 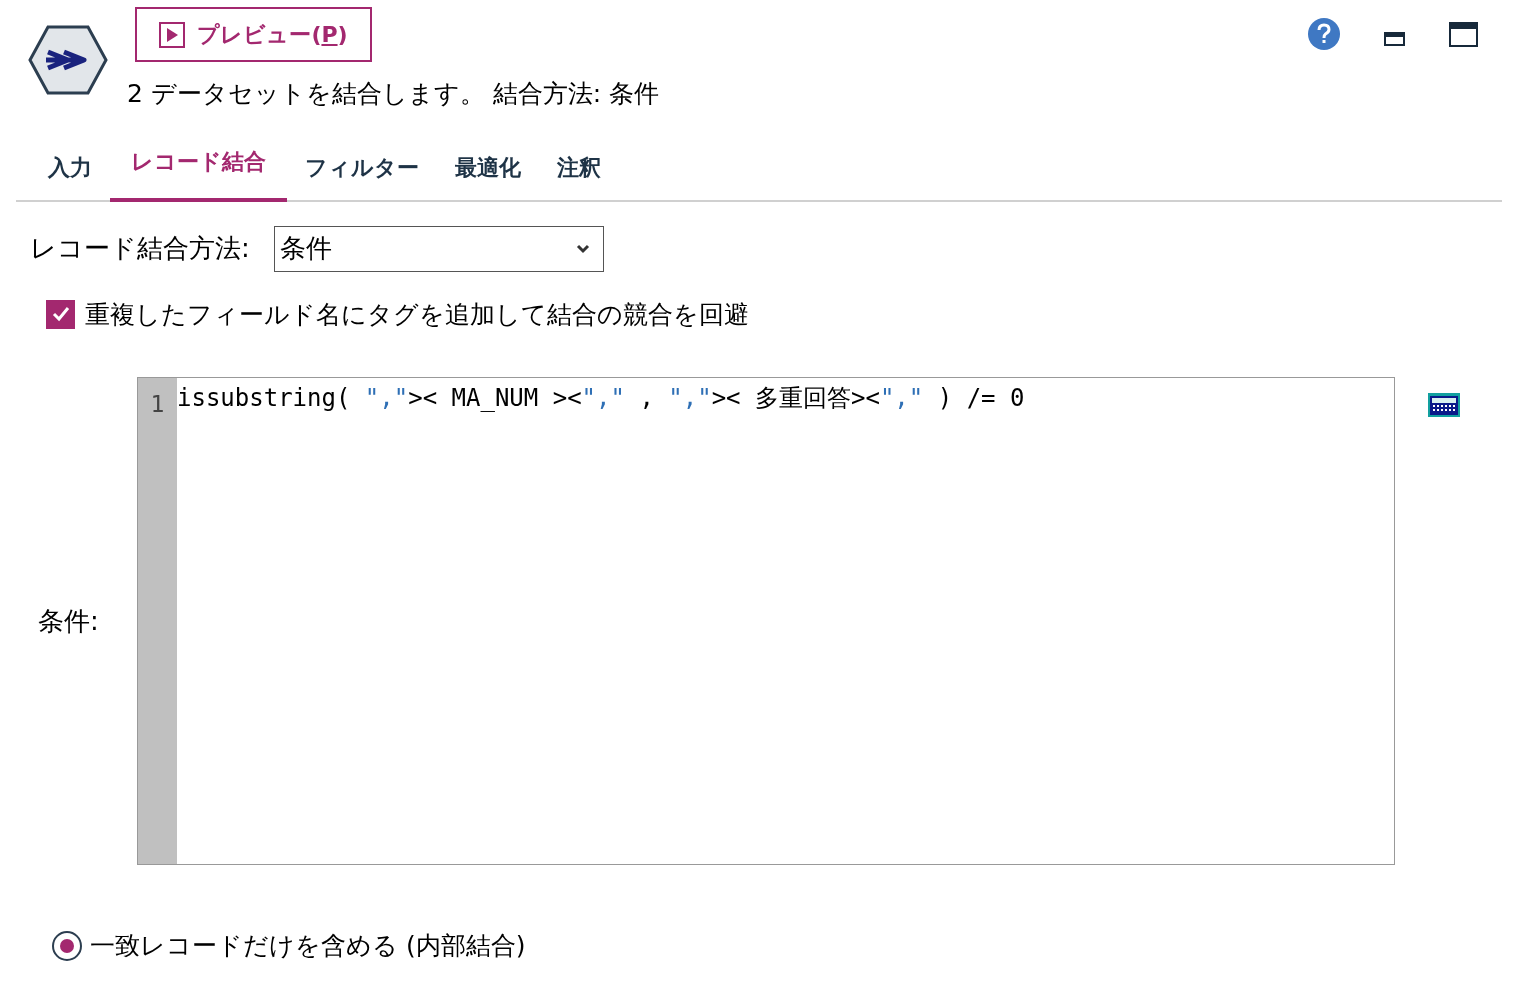 I want to click on minimize-icon, so click(x=1394, y=39).